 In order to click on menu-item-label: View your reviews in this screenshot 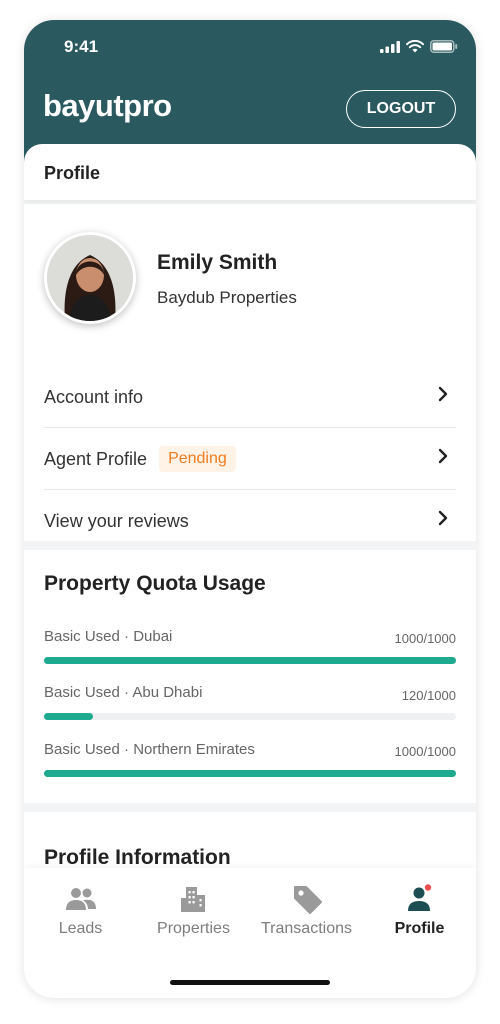, I will do `click(116, 520)`.